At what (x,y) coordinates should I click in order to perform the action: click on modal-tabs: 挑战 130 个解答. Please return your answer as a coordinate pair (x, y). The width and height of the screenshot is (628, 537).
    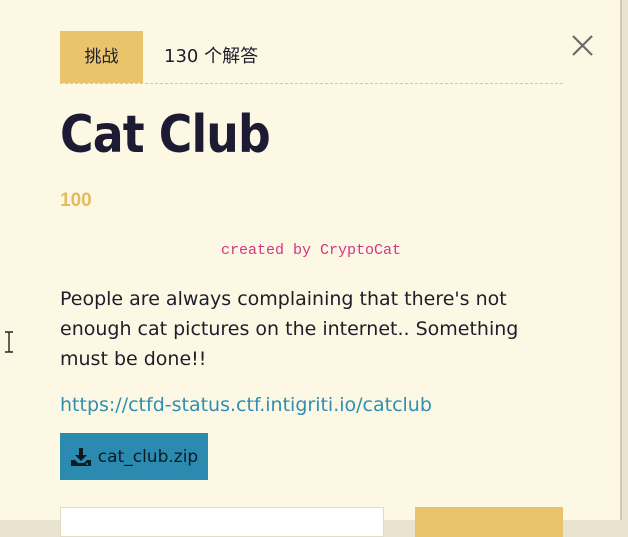
    Looking at the image, I should click on (311, 57).